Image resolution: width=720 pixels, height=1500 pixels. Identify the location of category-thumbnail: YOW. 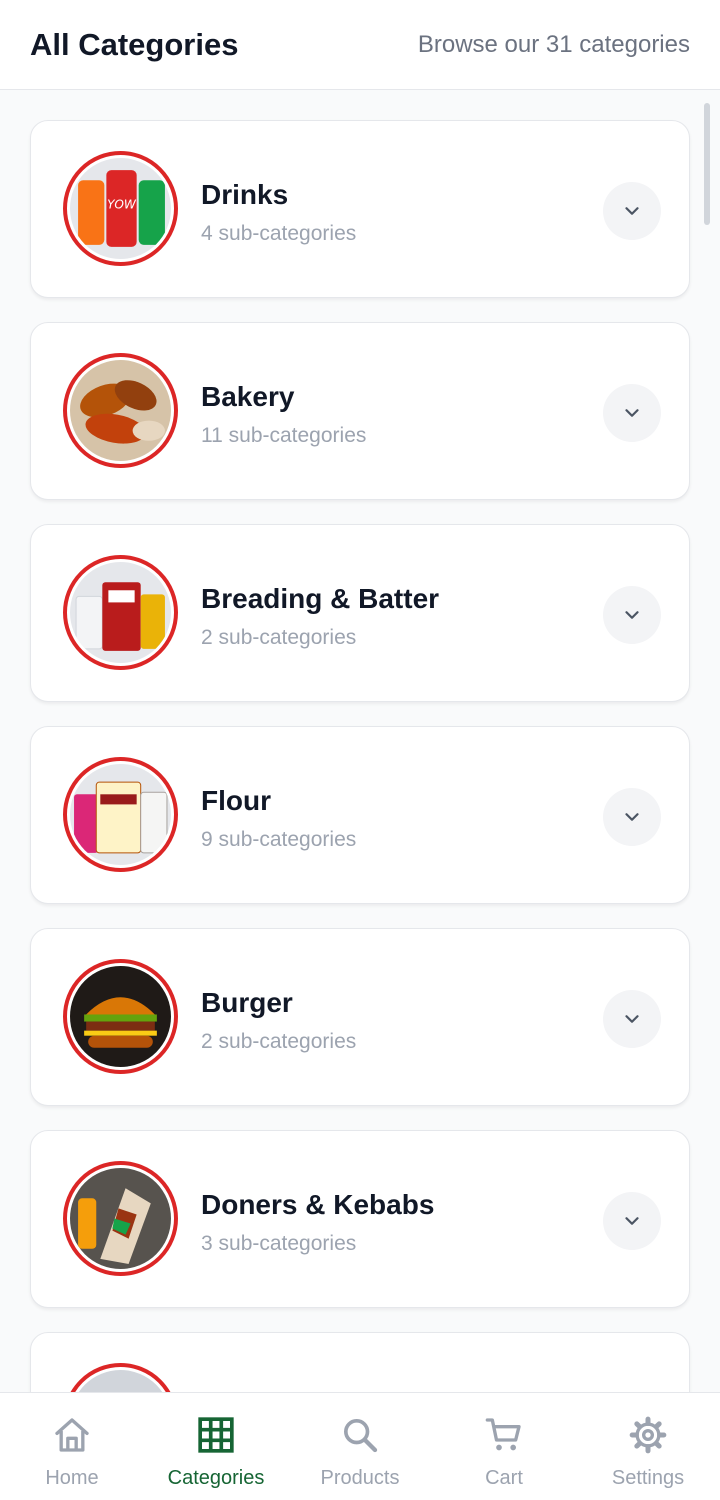
(120, 208).